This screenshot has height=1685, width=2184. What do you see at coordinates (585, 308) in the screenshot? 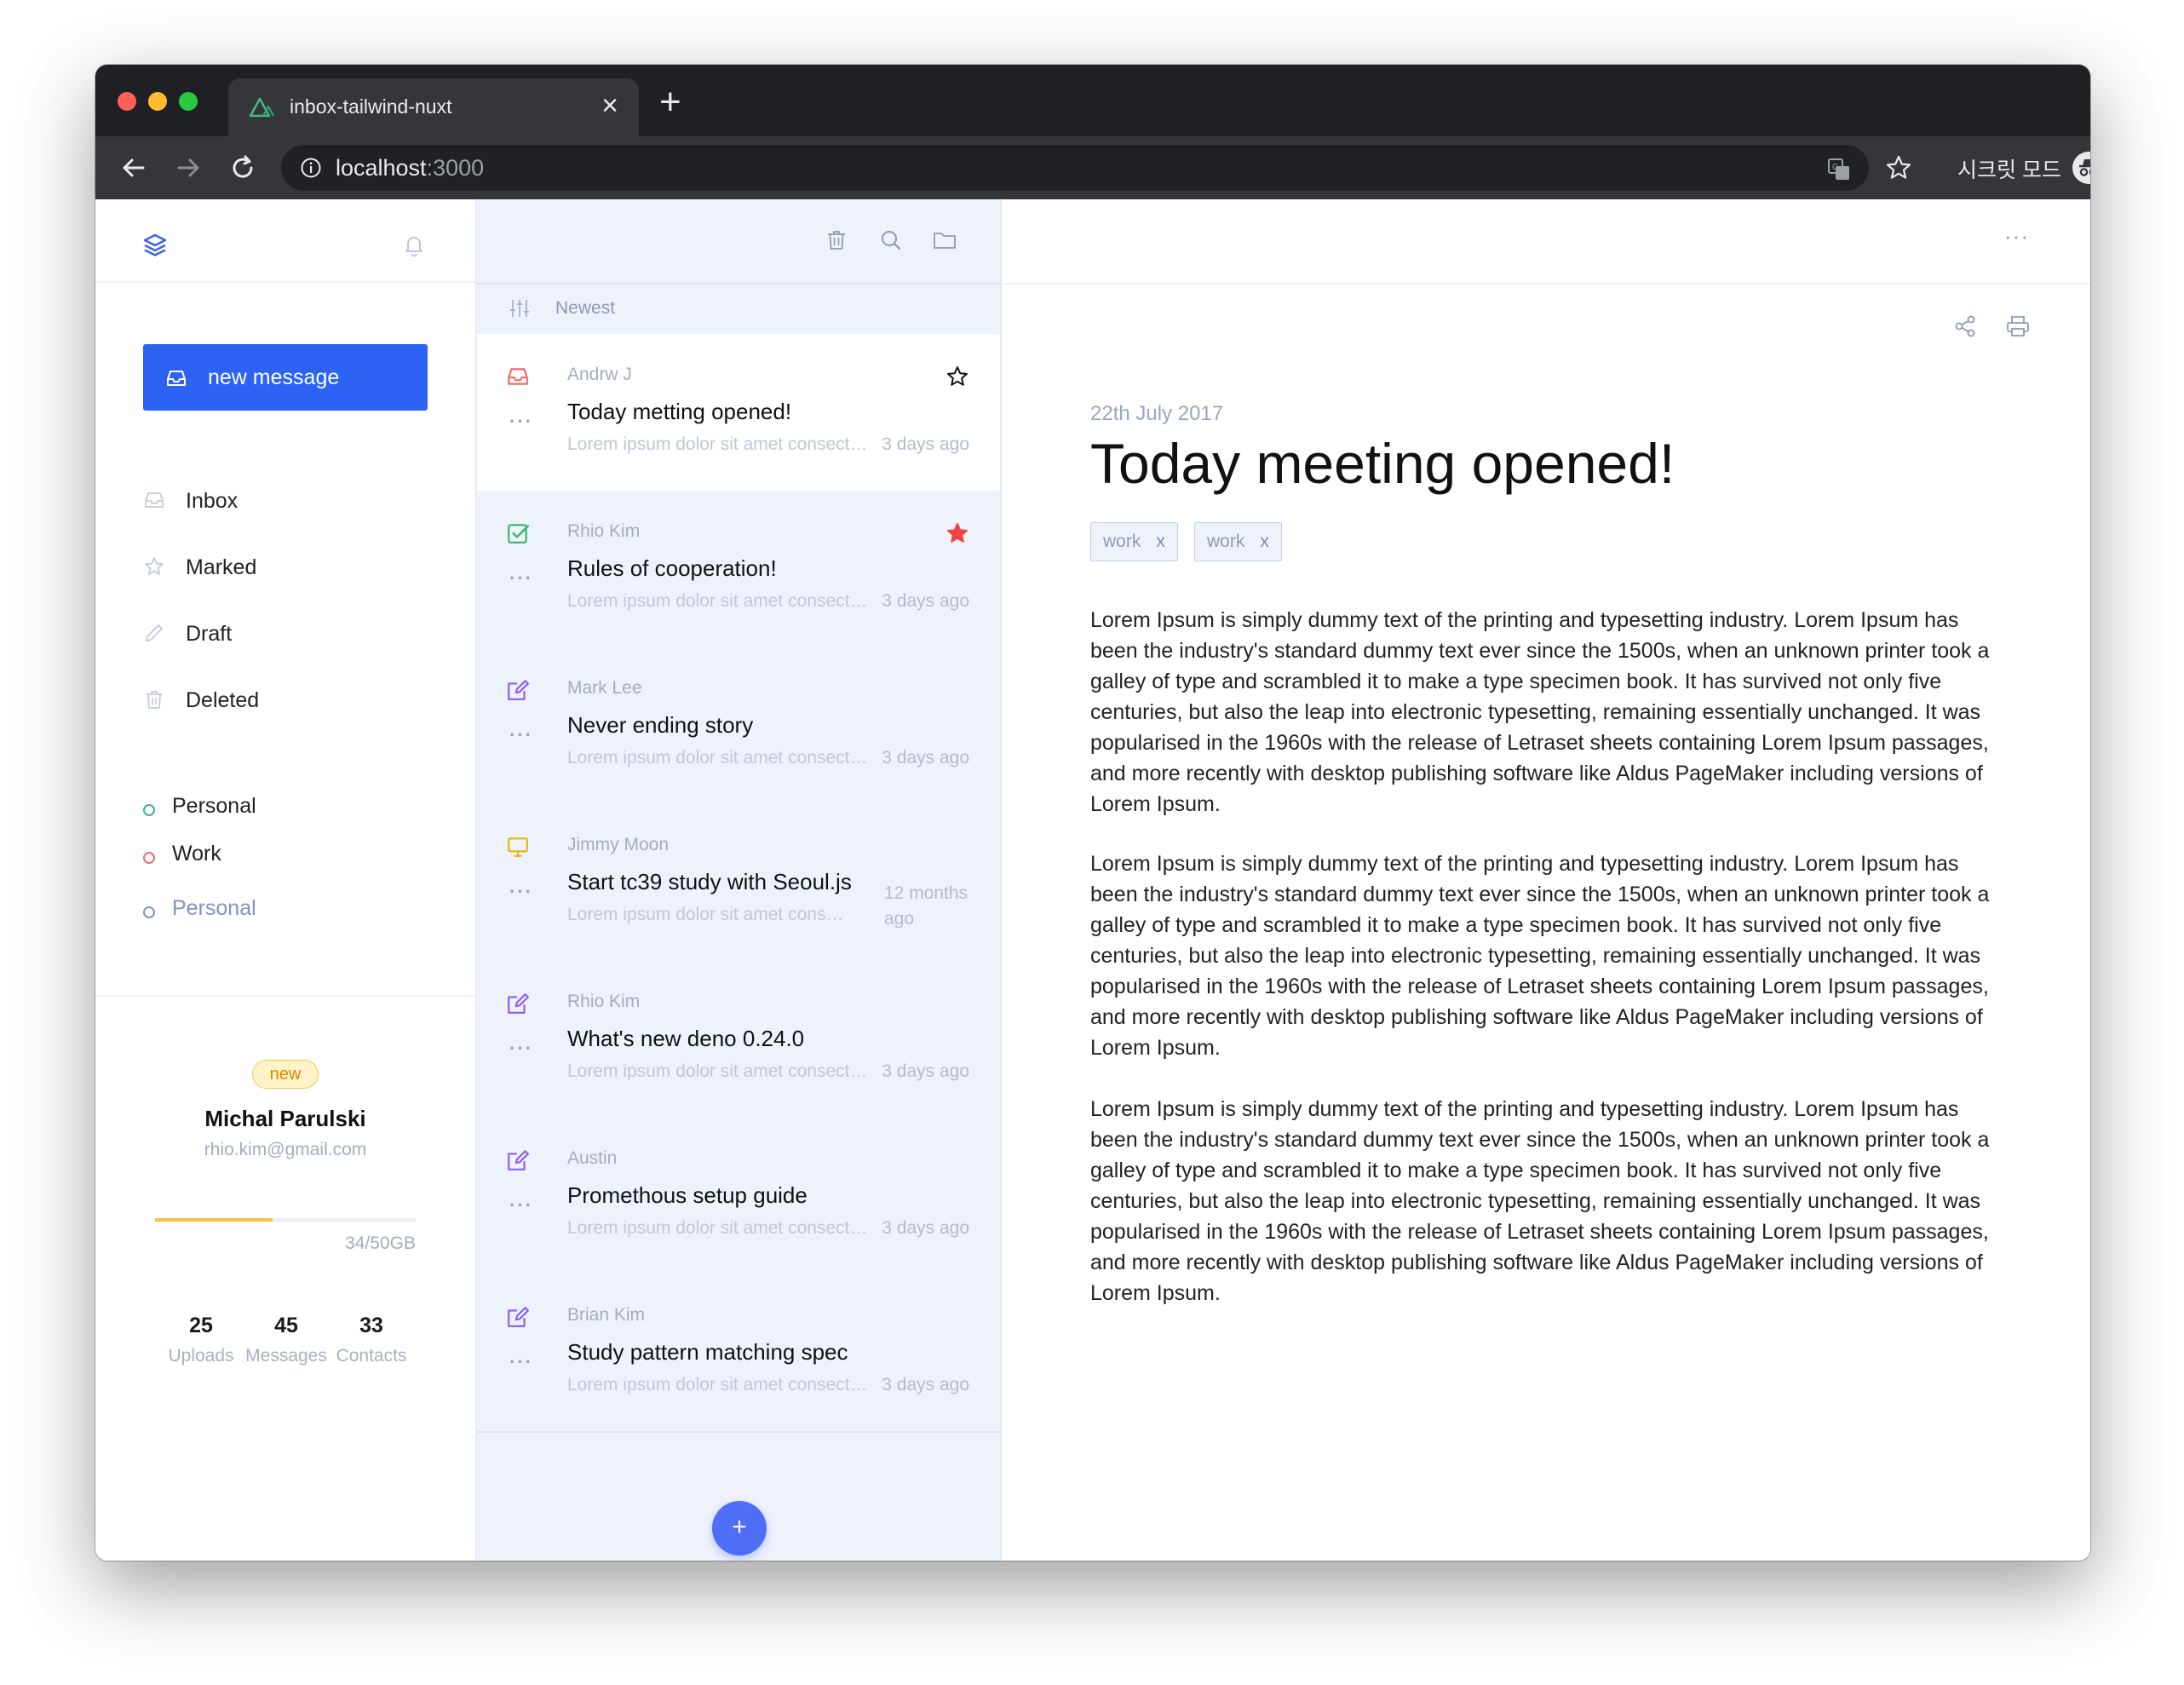
I see `sort-label: Newest` at bounding box center [585, 308].